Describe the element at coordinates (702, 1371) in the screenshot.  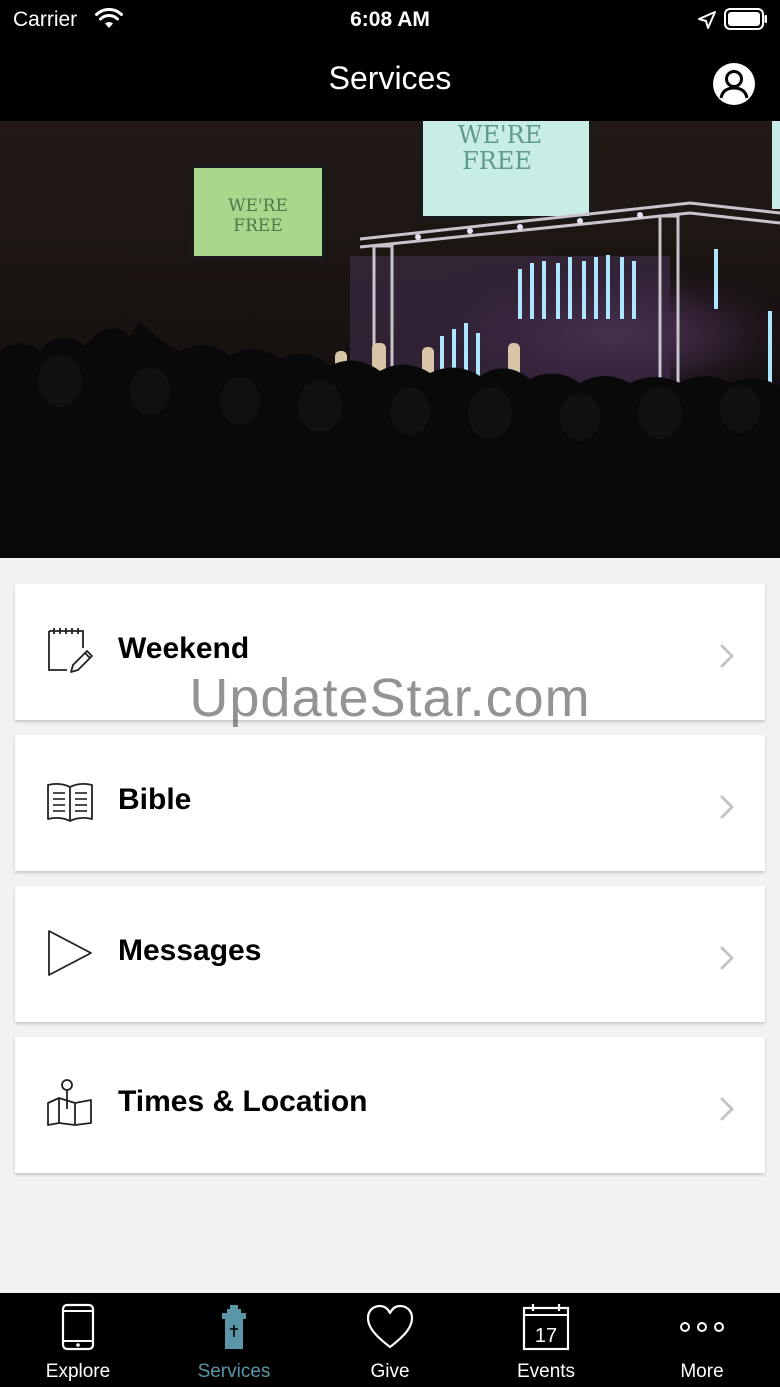
I see `tab-label: More` at that location.